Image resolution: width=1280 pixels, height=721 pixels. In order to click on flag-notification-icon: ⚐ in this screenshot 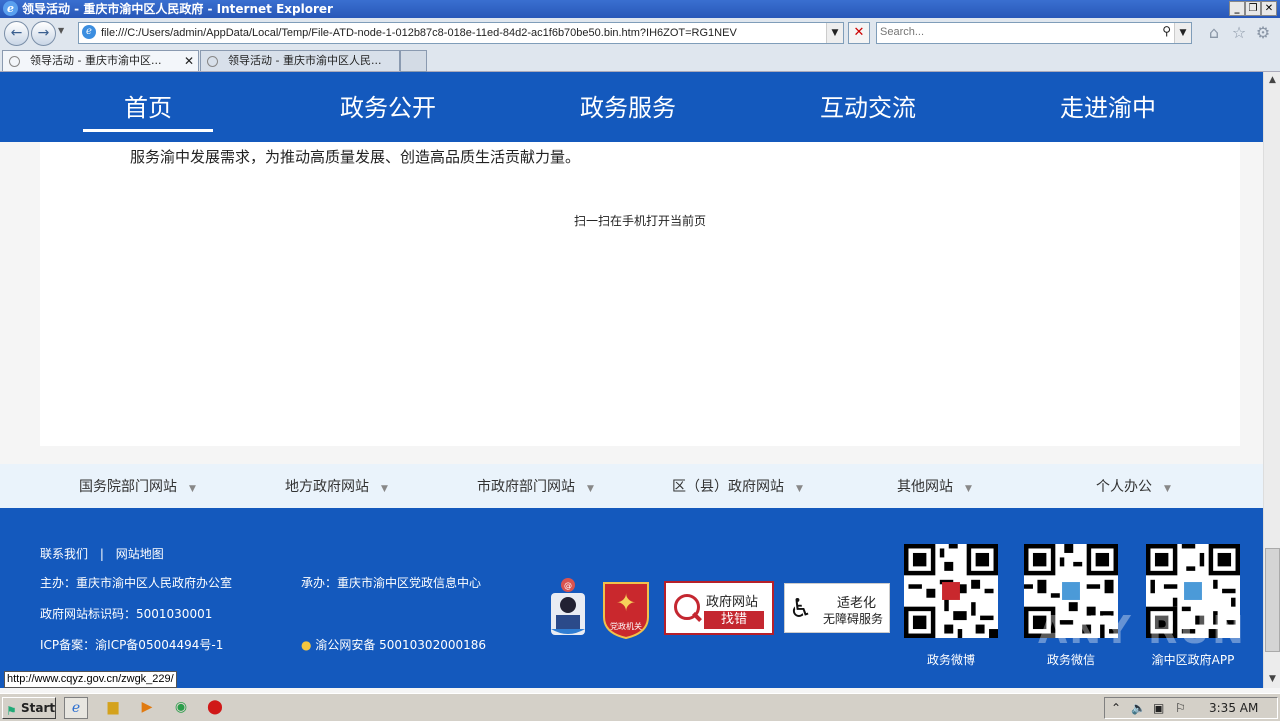, I will do `click(1180, 708)`.